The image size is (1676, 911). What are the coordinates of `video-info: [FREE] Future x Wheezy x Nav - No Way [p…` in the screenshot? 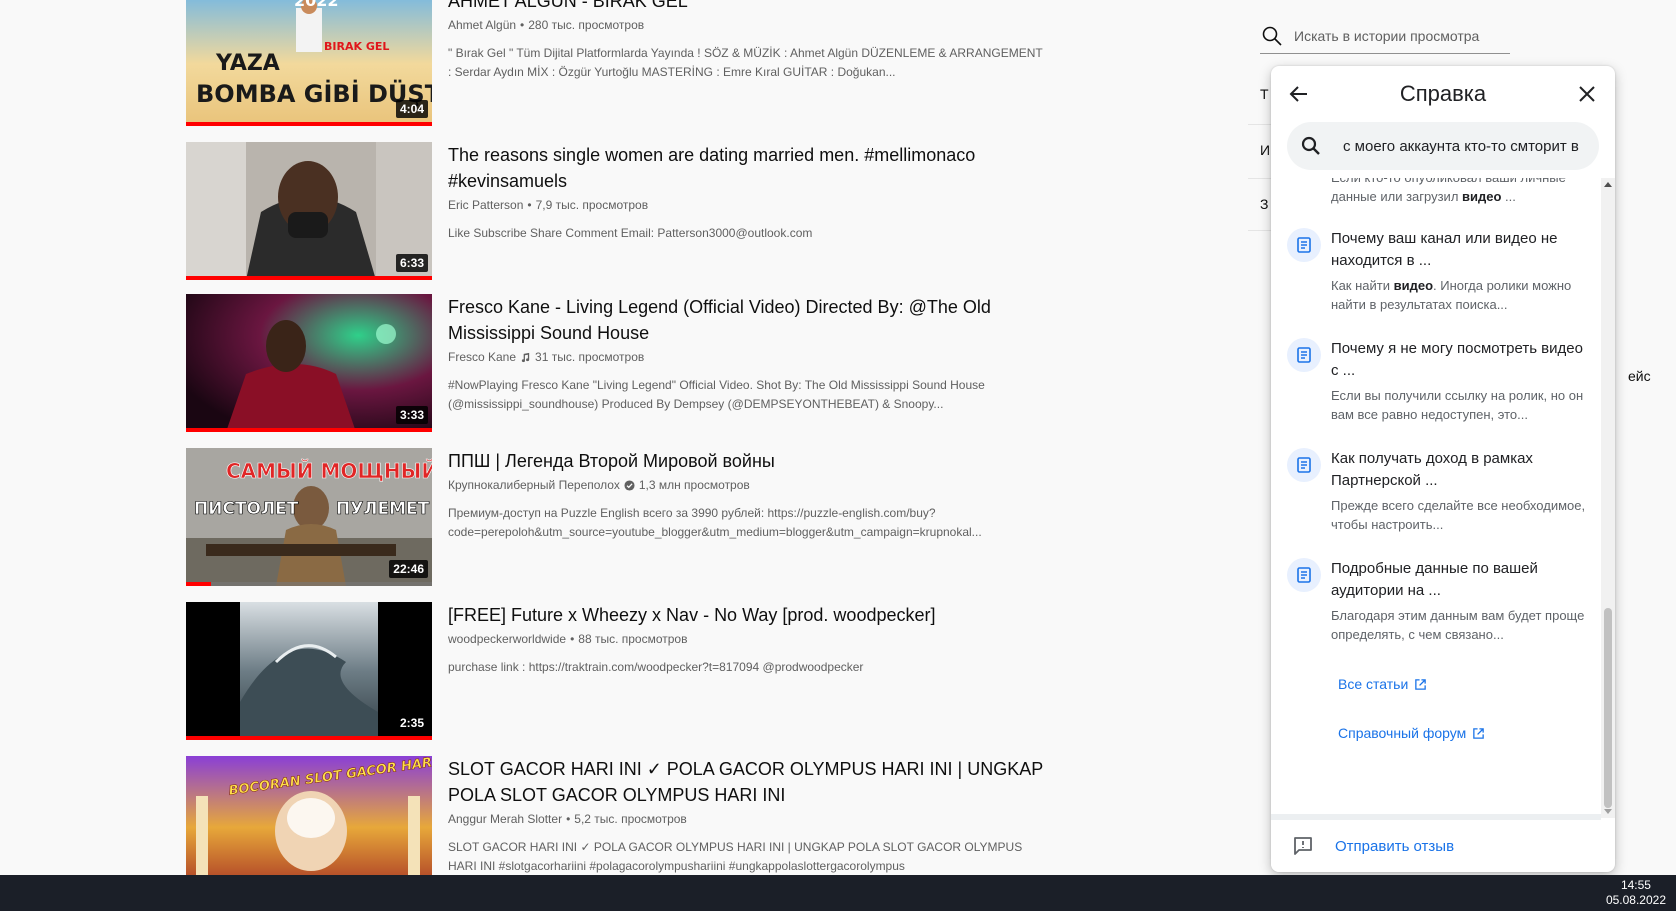 It's located at (748, 639).